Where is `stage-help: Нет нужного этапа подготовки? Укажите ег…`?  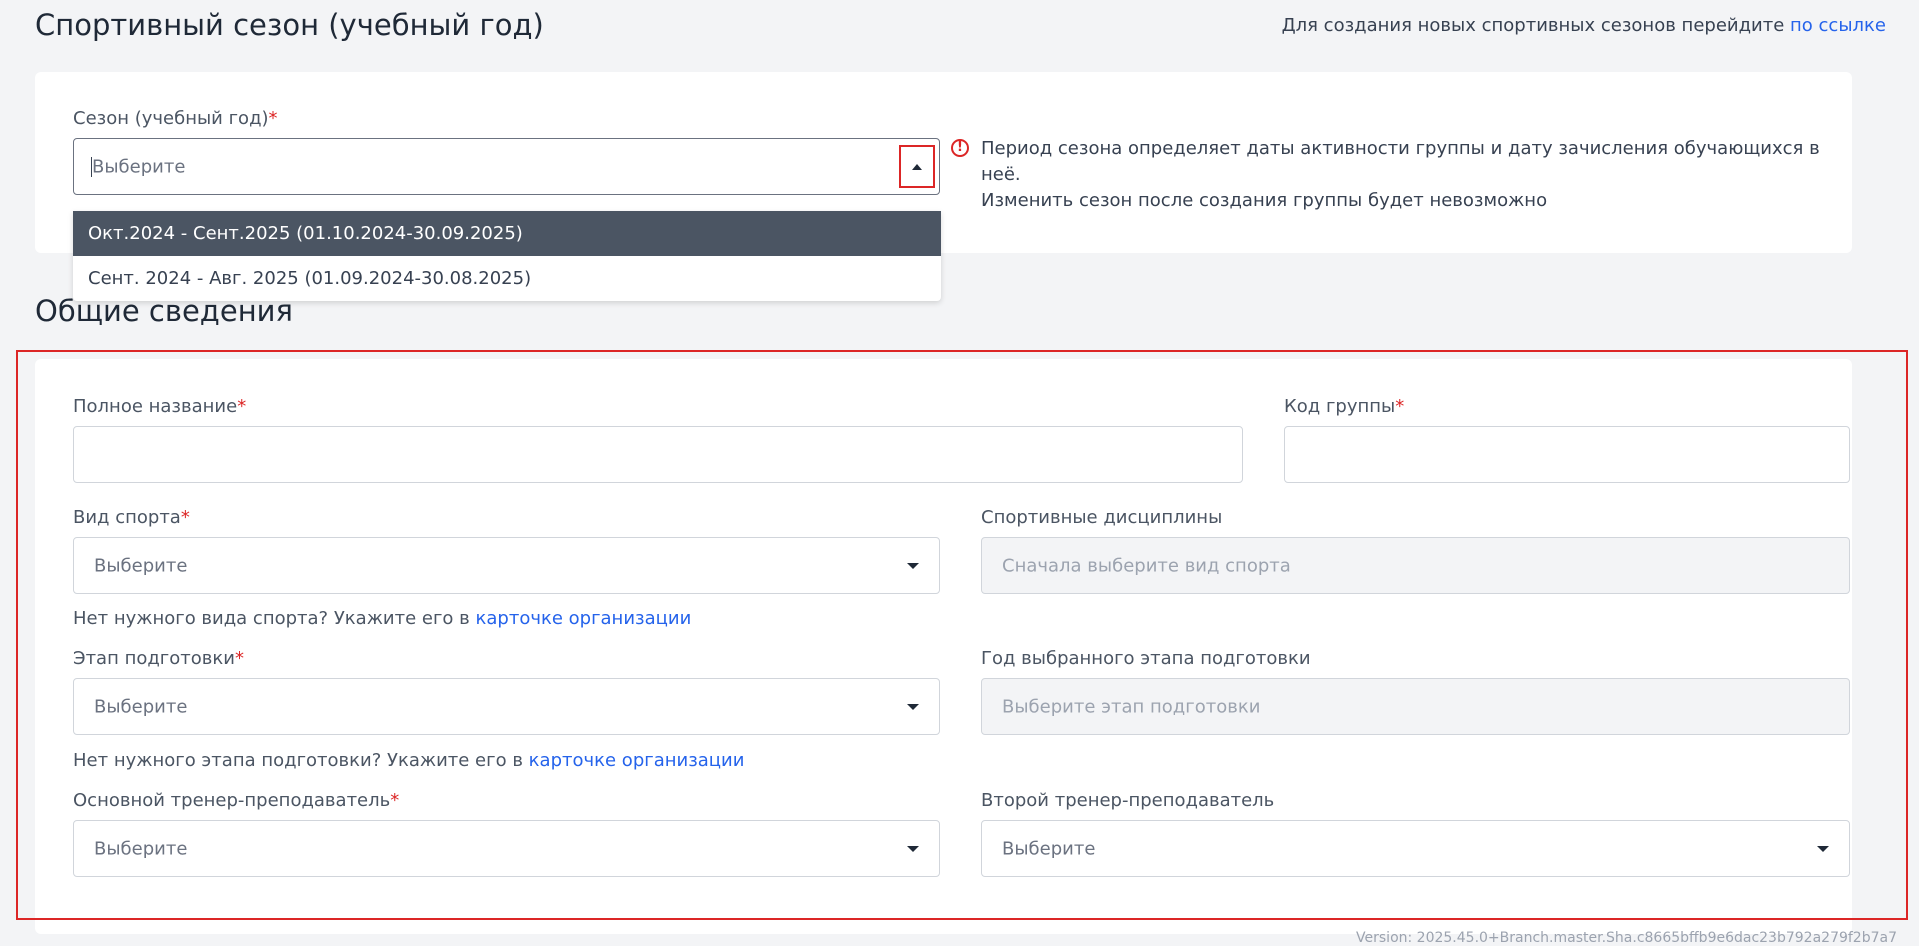 stage-help: Нет нужного этапа подготовки? Укажите ег… is located at coordinates (409, 760).